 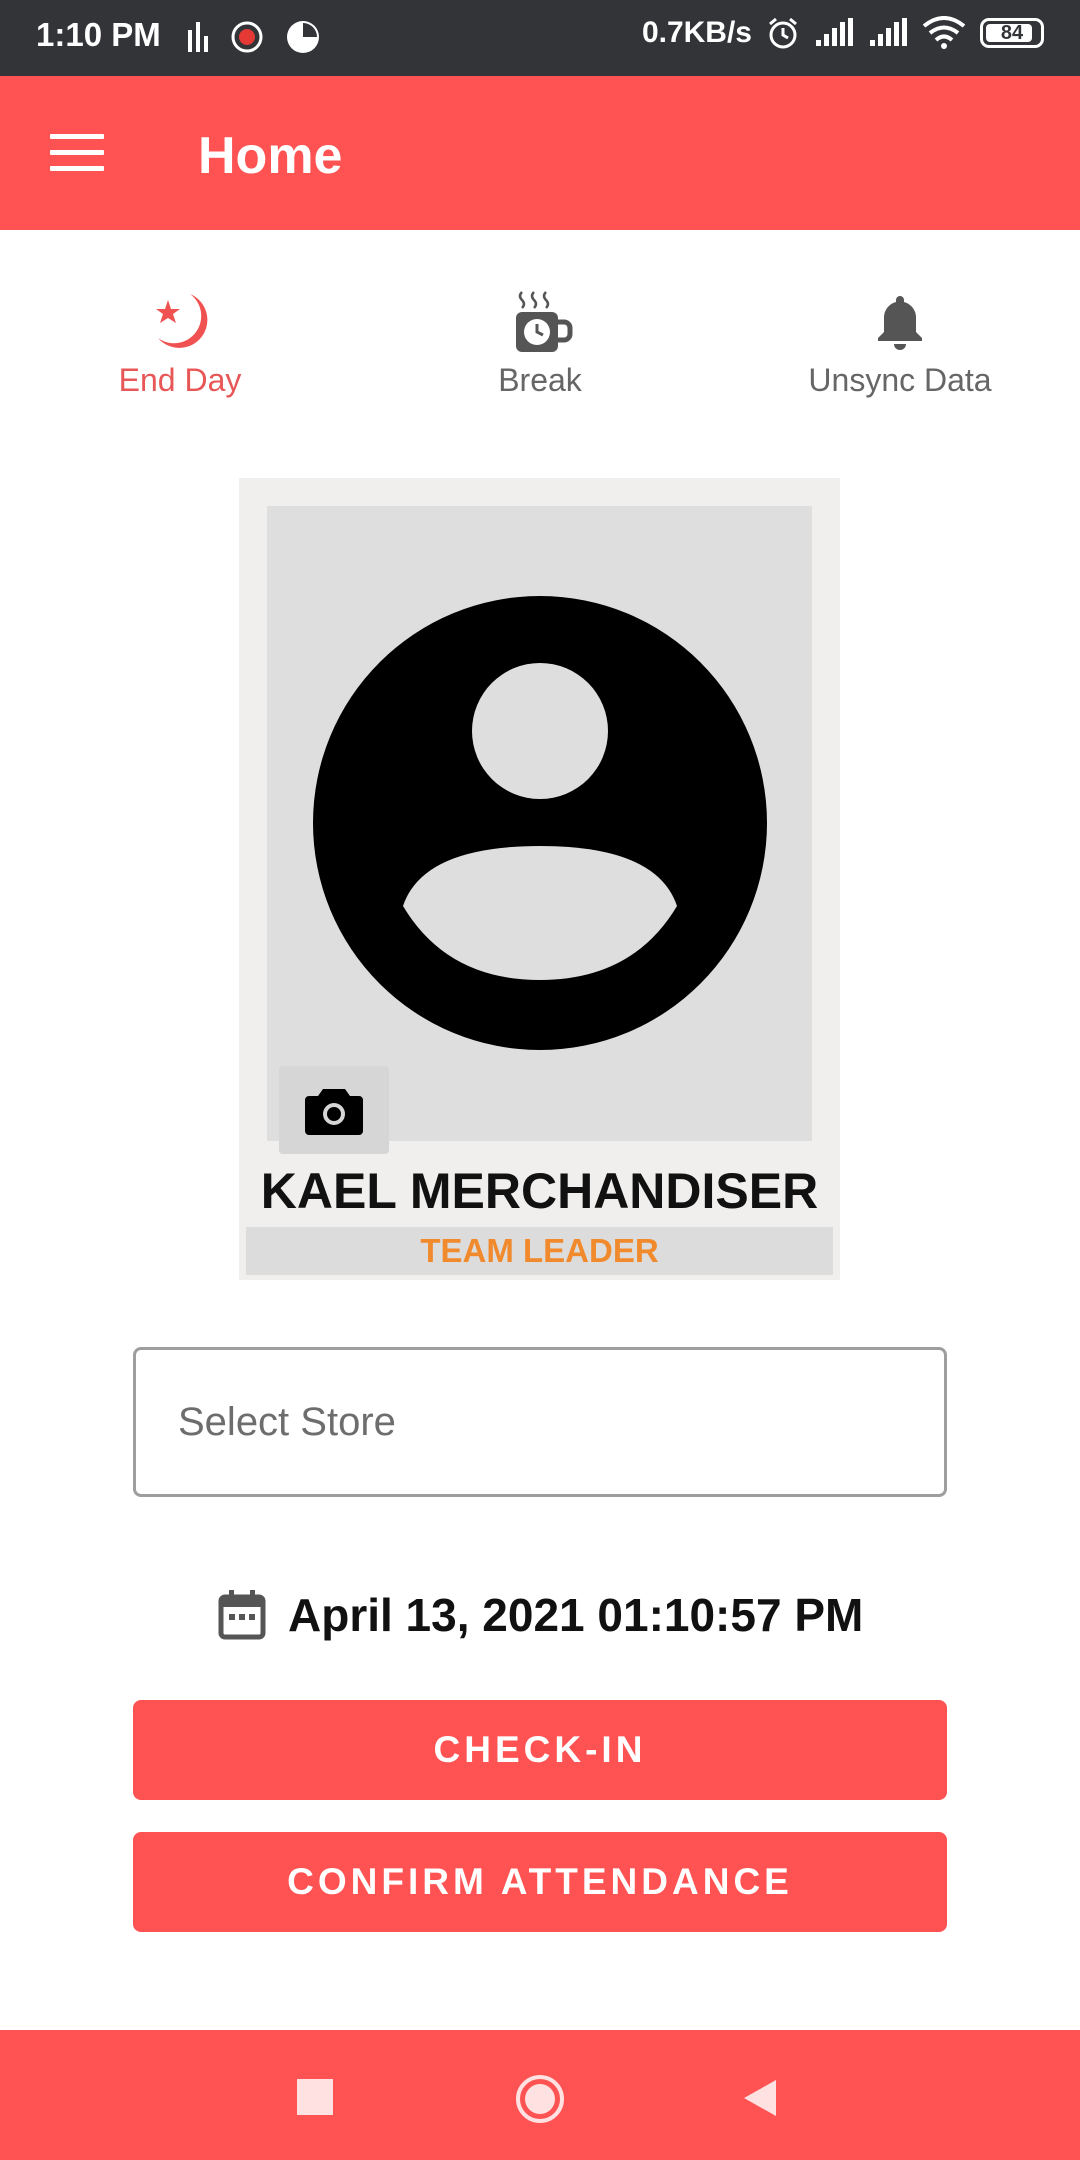 I want to click on data-usage-icon, so click(x=303, y=37).